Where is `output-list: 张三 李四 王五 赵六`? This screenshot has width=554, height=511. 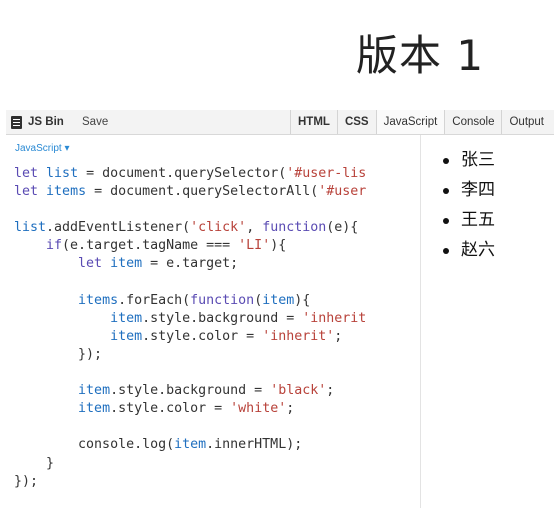 output-list: 张三 李四 王五 赵六 is located at coordinates (469, 205).